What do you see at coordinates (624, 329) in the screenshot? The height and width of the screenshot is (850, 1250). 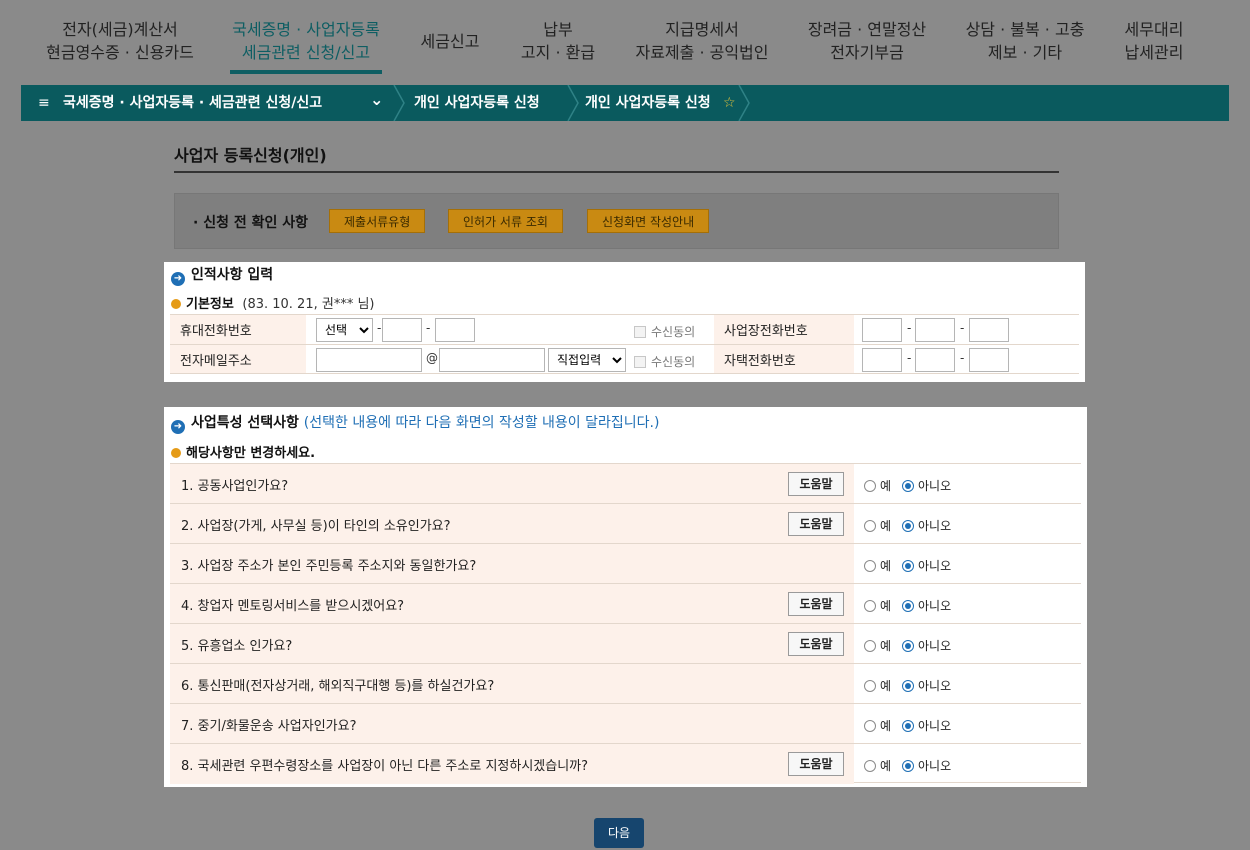 I see `mobile-phone-row: 휴대전화번호 선택 - - 수신동의 사업장전화번호 - -` at bounding box center [624, 329].